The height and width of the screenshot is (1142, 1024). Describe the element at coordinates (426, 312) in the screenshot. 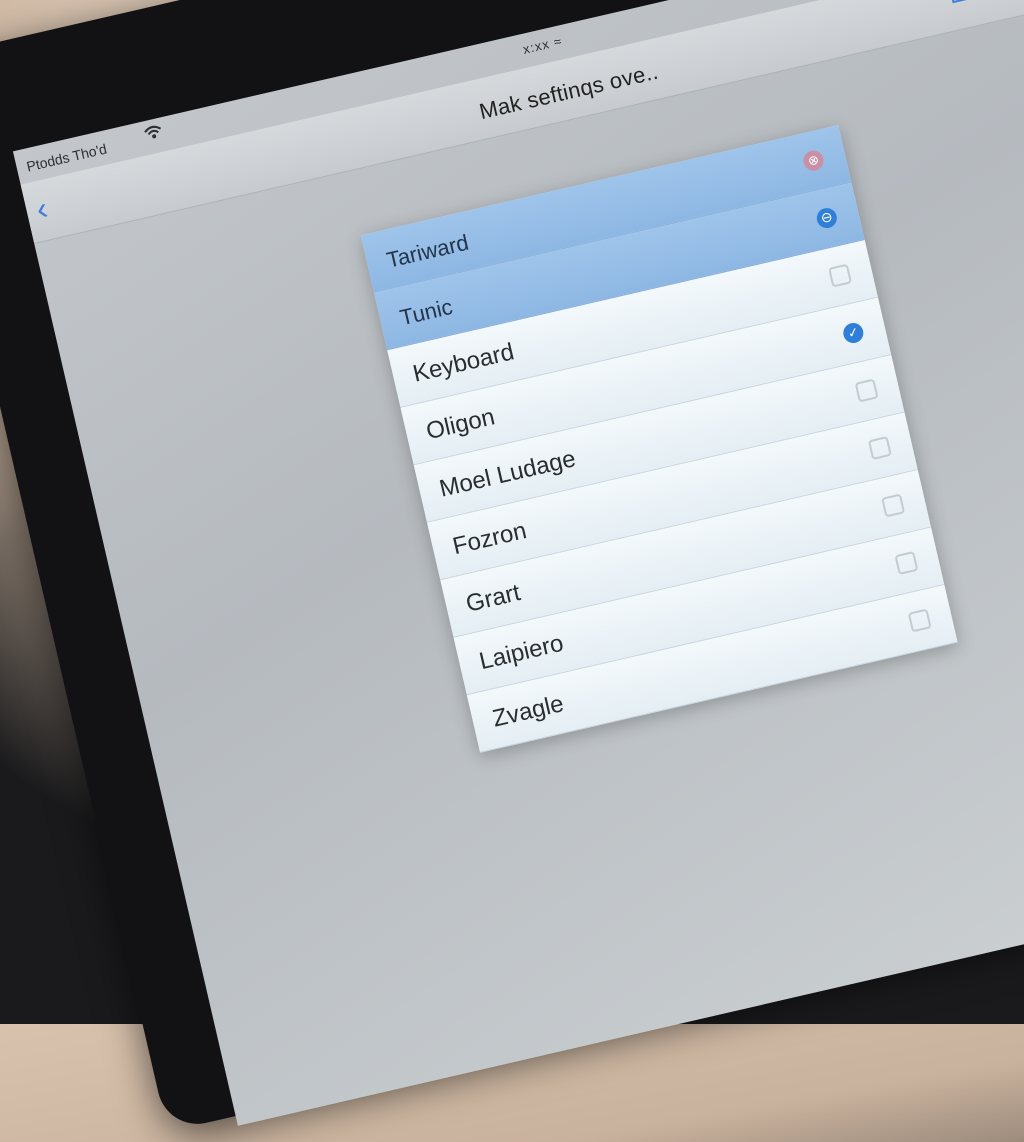

I see `list-item-label: Tunic` at that location.